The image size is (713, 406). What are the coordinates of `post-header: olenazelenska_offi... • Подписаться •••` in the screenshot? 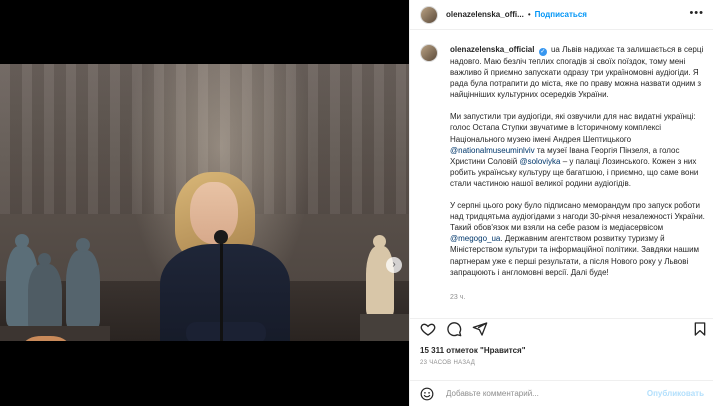 It's located at (561, 15).